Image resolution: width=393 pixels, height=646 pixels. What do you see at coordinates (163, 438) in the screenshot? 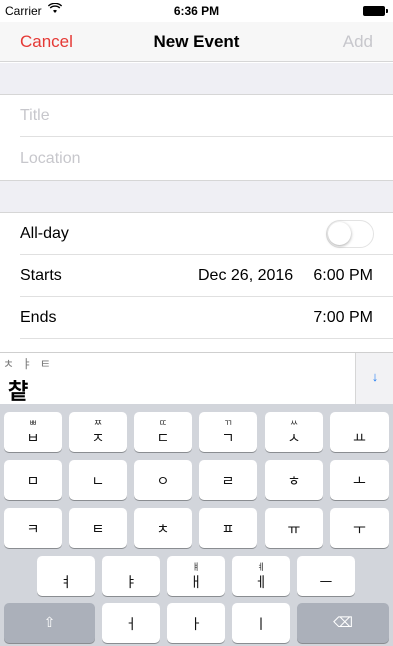
I see `key-label: ㄷ` at bounding box center [163, 438].